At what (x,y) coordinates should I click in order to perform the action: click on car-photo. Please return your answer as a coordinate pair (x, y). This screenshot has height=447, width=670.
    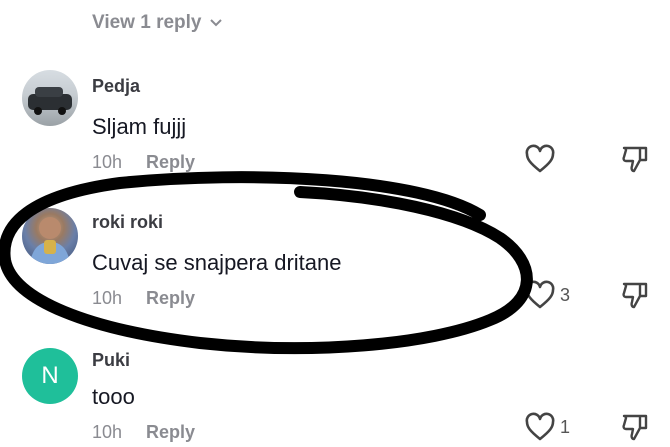
    Looking at the image, I should click on (50, 101).